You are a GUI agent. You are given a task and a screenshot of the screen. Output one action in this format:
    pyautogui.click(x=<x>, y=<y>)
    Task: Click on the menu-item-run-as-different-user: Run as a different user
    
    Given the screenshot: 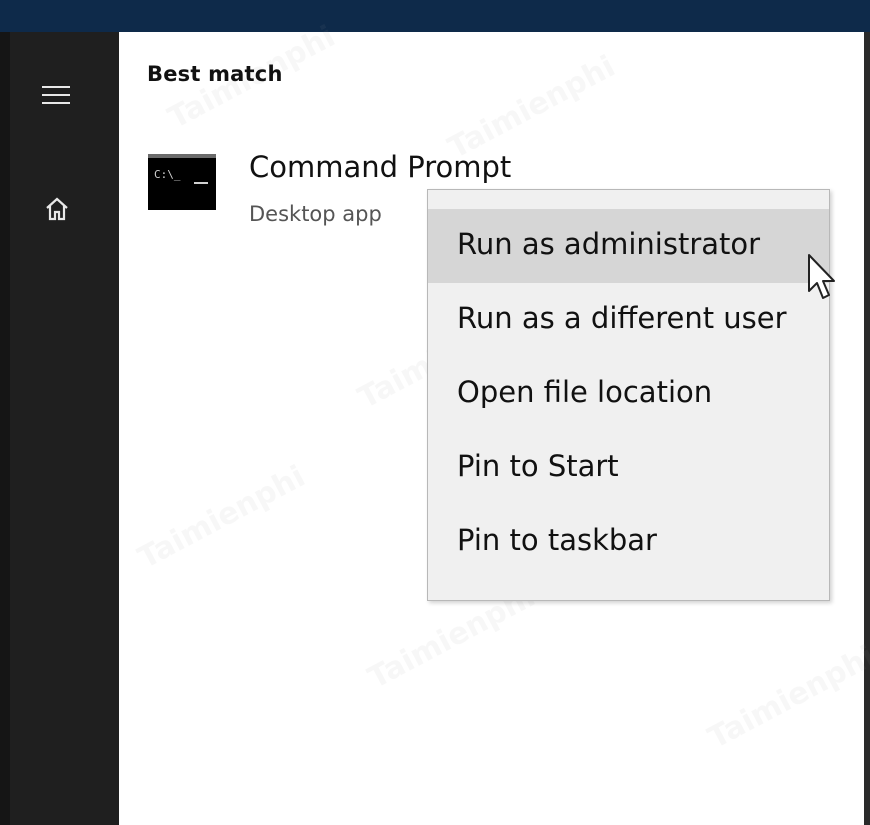 What is the action you would take?
    pyautogui.click(x=628, y=320)
    